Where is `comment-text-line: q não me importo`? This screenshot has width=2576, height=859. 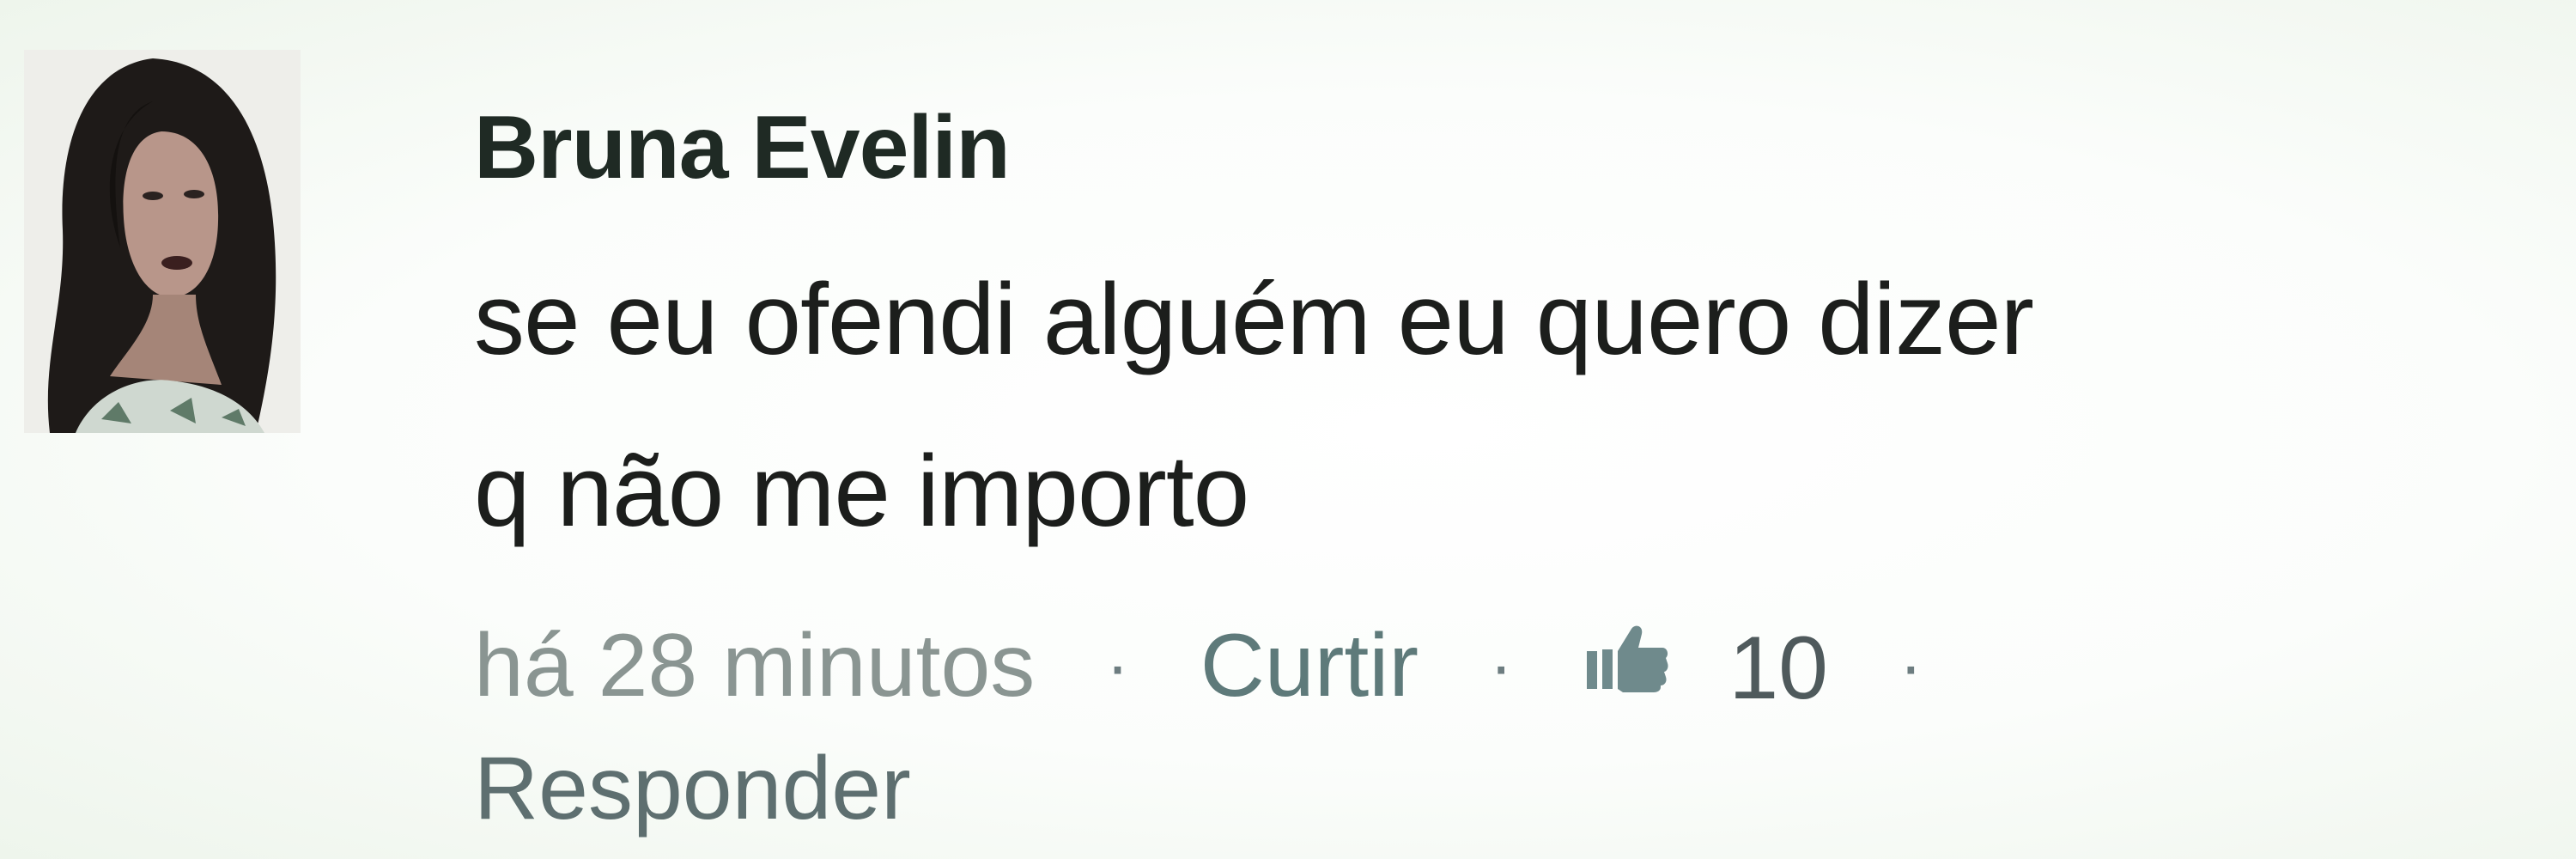 comment-text-line: q não me importo is located at coordinates (861, 492).